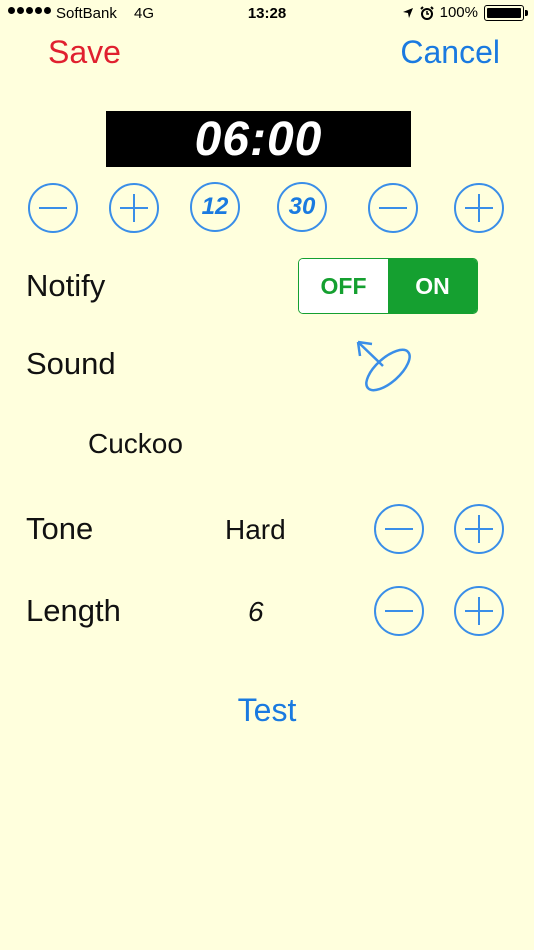  I want to click on minute-increment-button, so click(479, 208).